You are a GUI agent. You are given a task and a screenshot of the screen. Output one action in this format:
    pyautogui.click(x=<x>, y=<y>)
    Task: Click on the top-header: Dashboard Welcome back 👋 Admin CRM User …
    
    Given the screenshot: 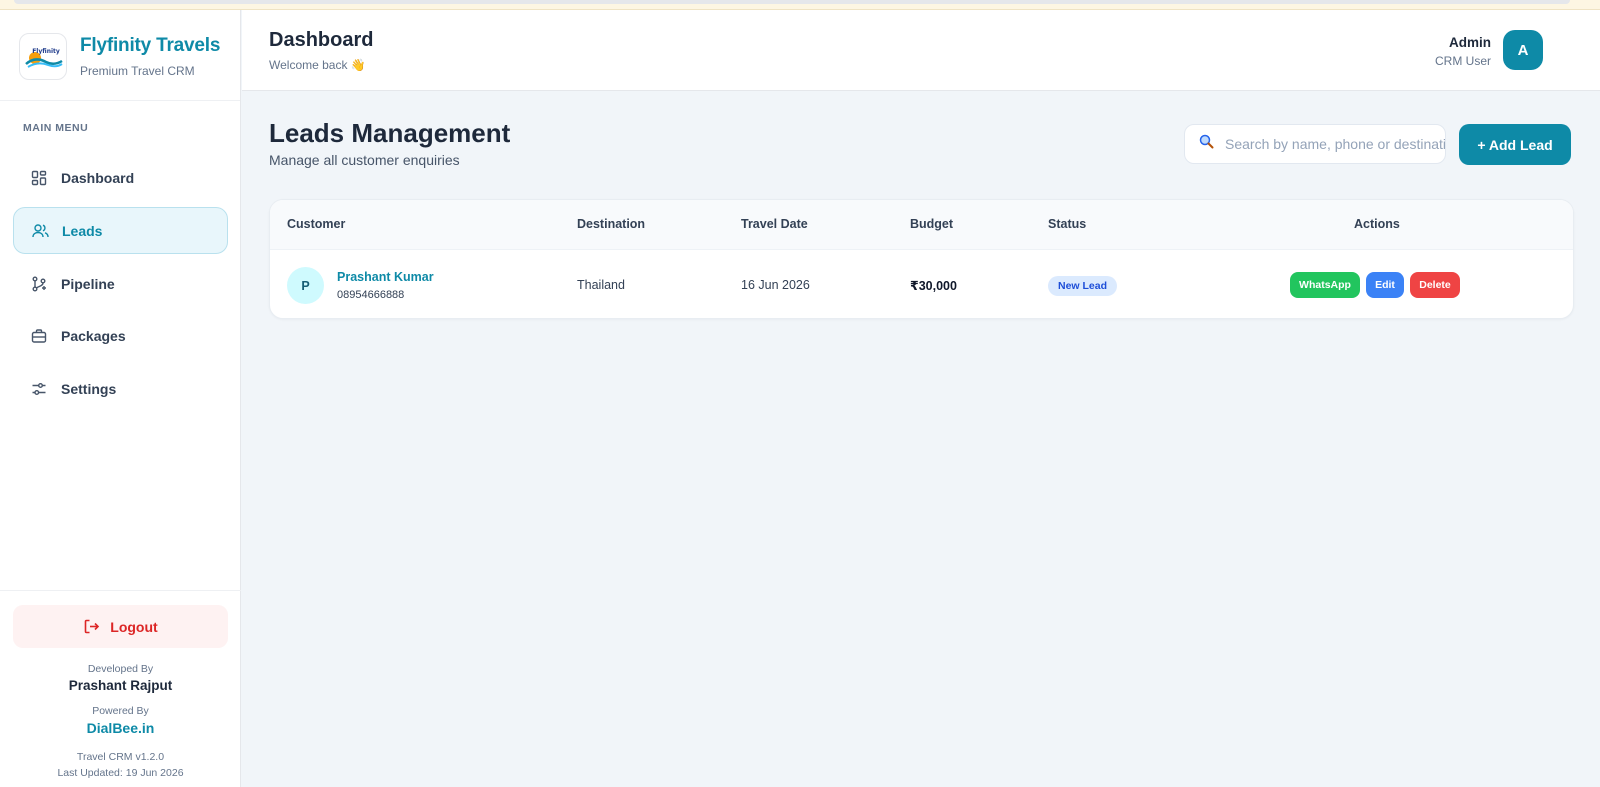 What is the action you would take?
    pyautogui.click(x=921, y=50)
    